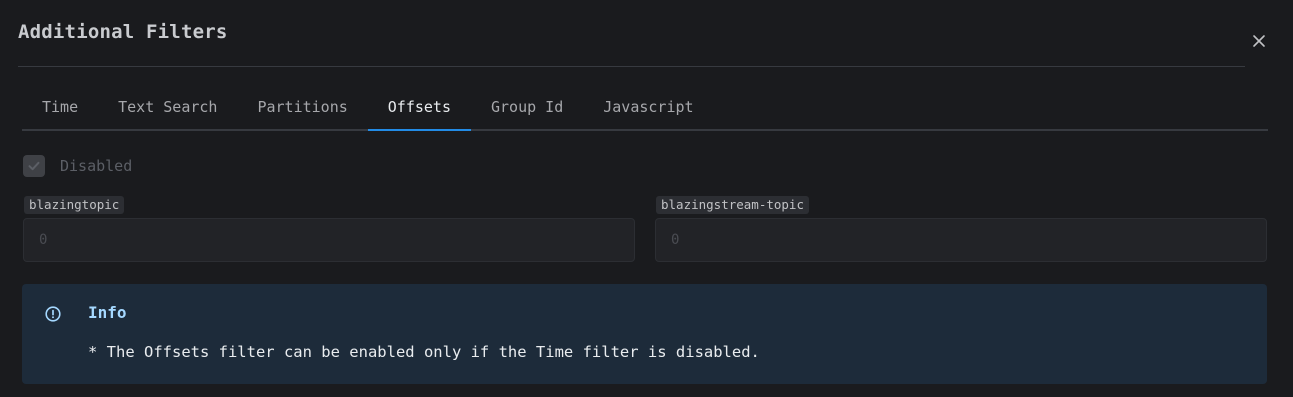 Image resolution: width=1293 pixels, height=397 pixels. I want to click on disabled-checkbox-row: Disabled, so click(77, 166).